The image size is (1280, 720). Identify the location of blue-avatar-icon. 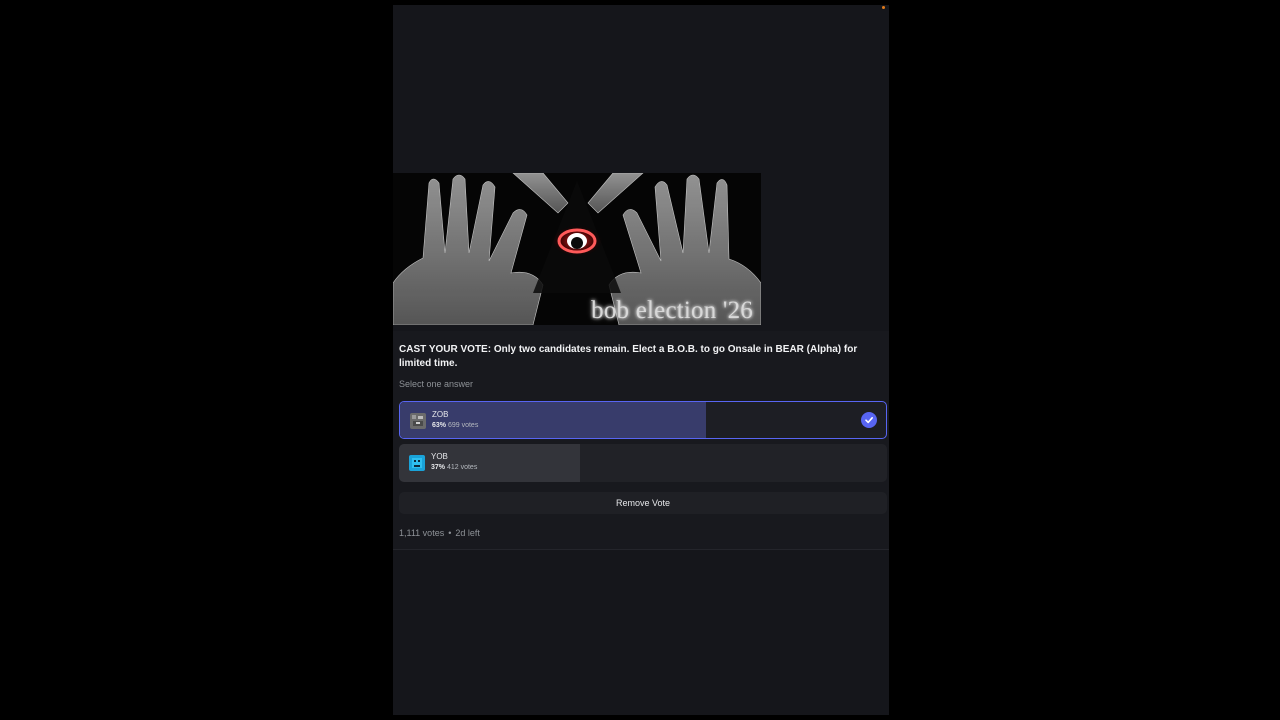
(417, 463).